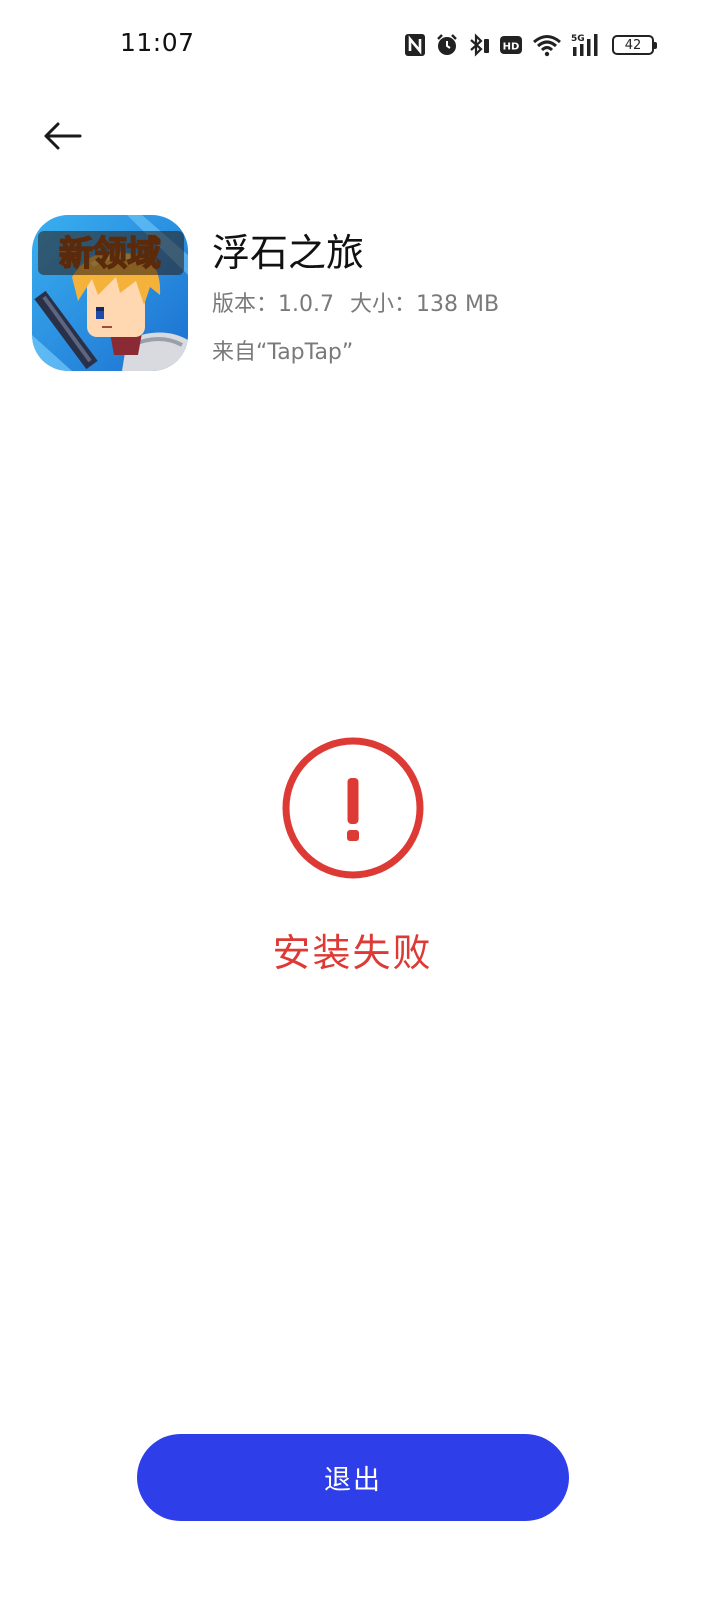 This screenshot has width=720, height=1600. What do you see at coordinates (110, 293) in the screenshot?
I see `app-icon: 新领域` at bounding box center [110, 293].